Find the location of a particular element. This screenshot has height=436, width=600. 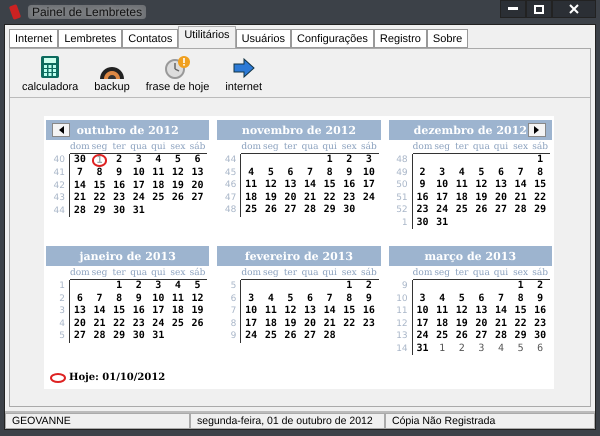

calendar-day: 11 is located at coordinates (271, 311).